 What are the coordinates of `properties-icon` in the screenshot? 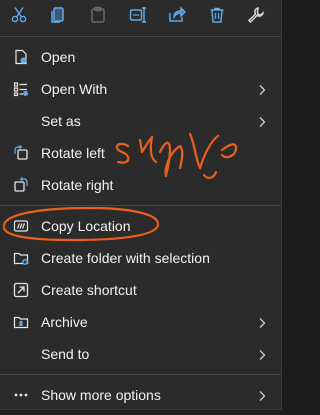 It's located at (256, 15).